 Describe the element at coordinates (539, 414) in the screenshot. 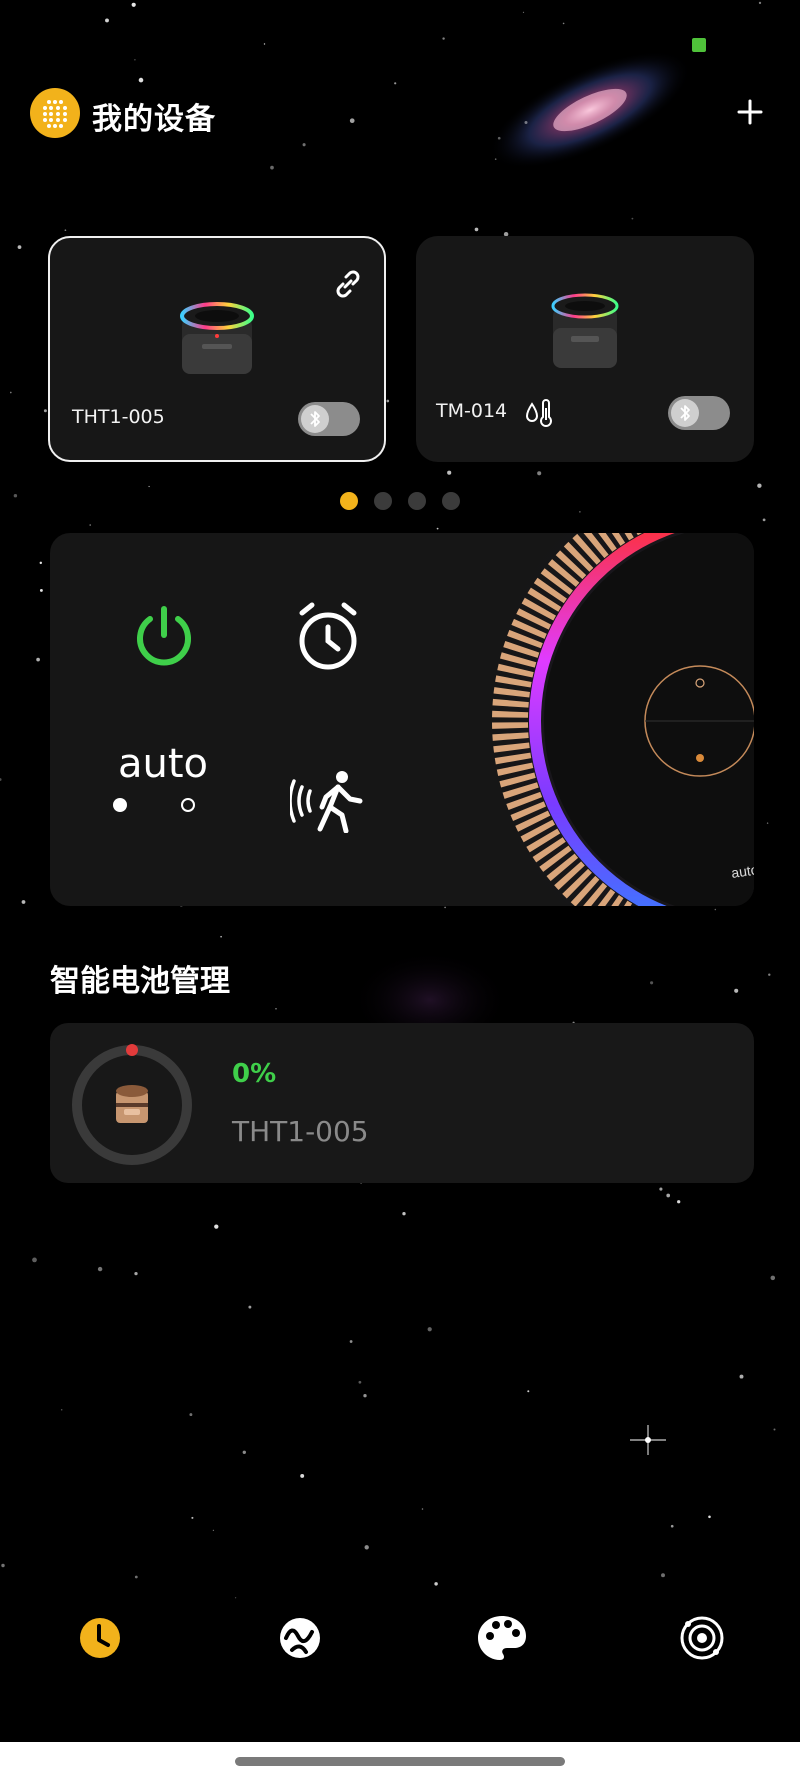

I see `thermometer-drop-icon` at that location.